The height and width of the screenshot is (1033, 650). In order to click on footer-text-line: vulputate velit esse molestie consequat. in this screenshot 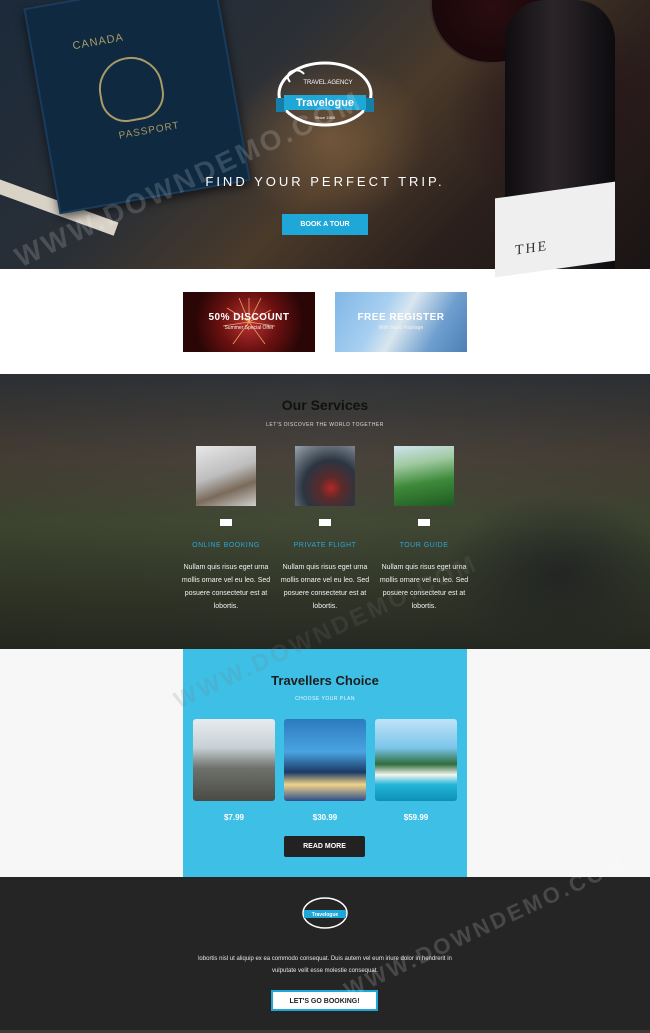, I will do `click(325, 971)`.